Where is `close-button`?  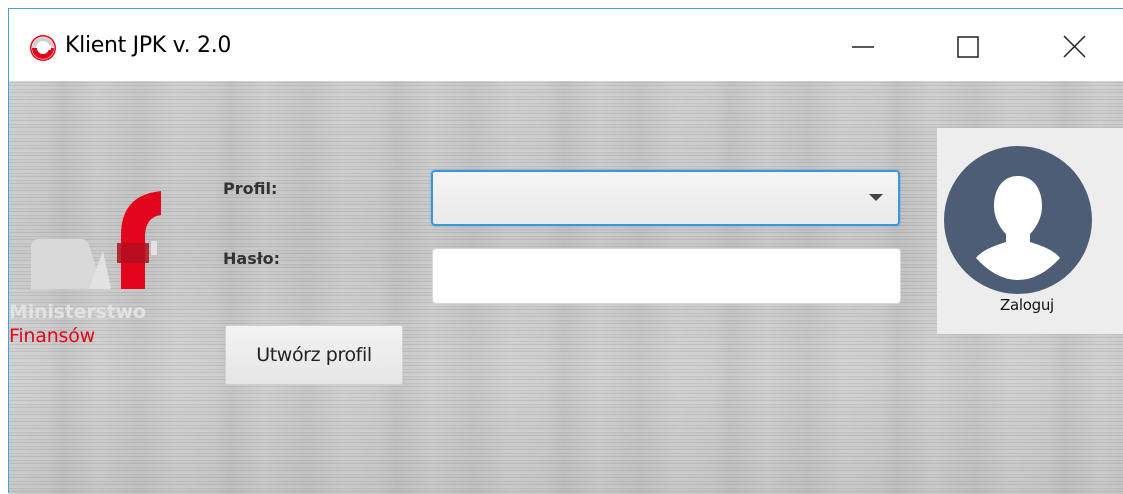
close-button is located at coordinates (1075, 47).